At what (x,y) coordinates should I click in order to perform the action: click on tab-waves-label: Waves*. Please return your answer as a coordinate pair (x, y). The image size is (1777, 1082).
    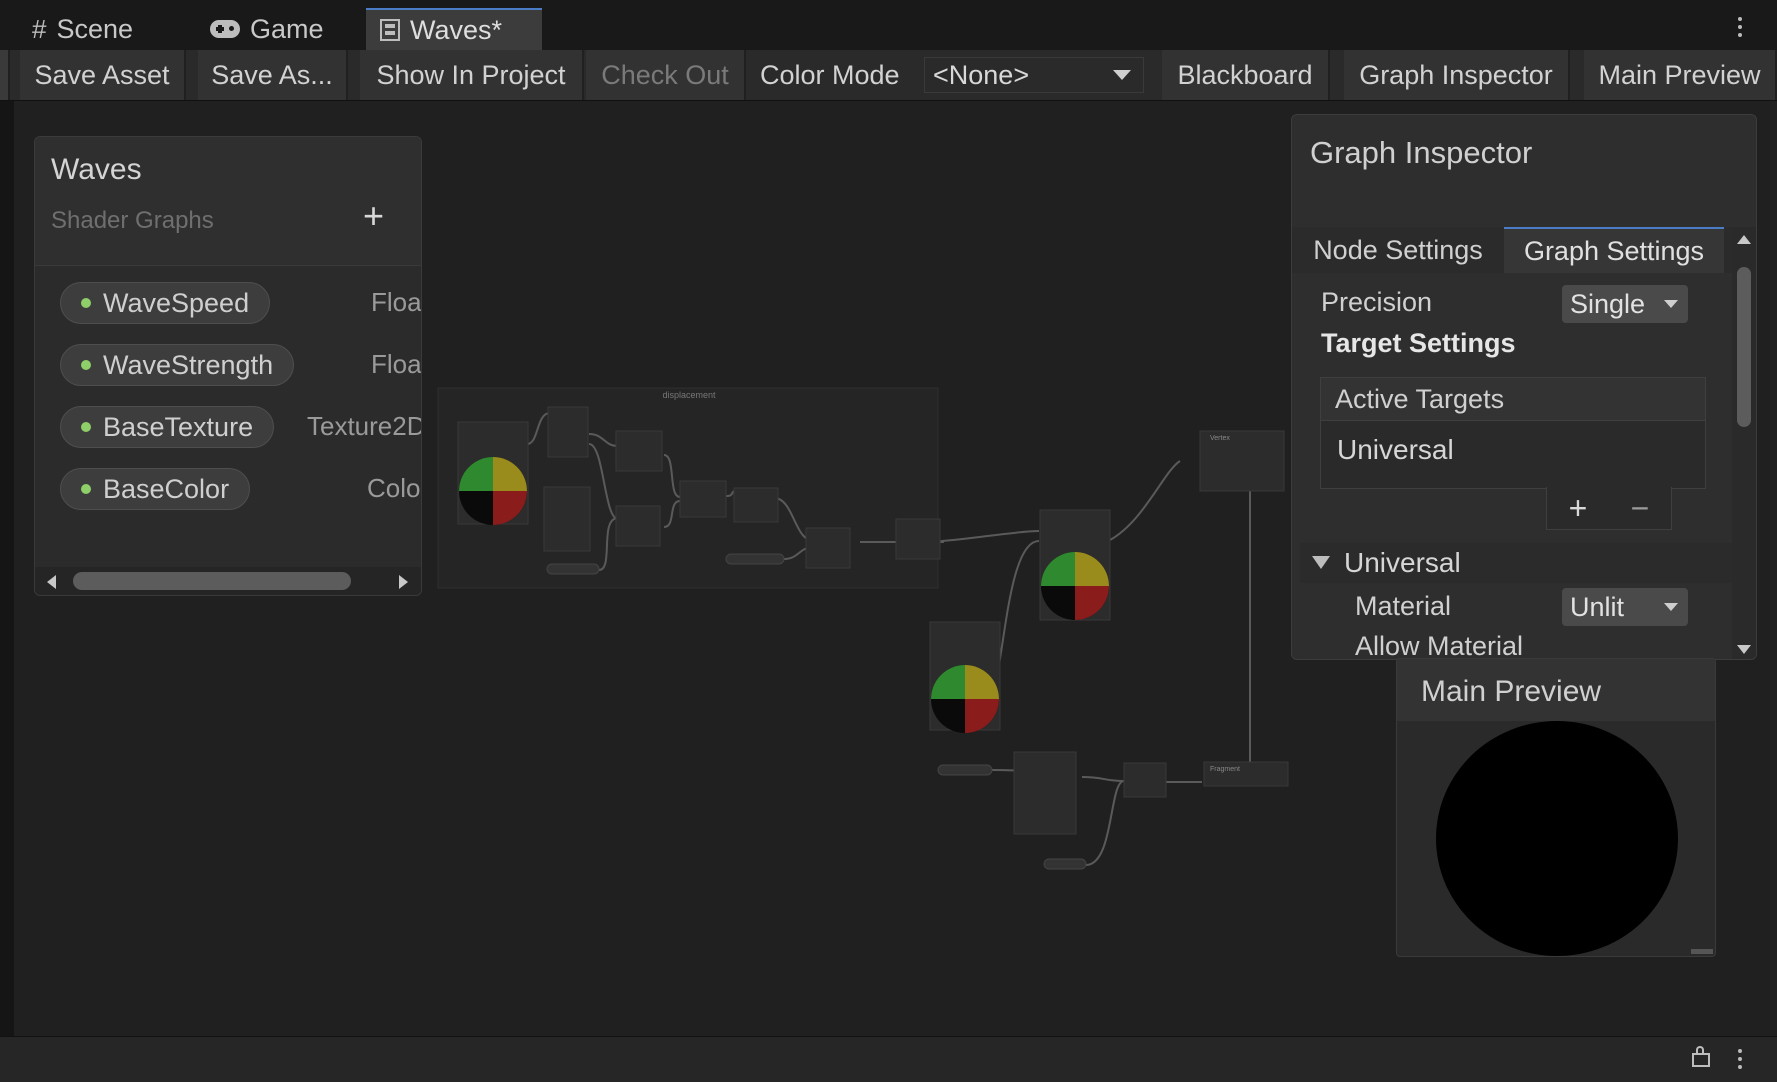
    Looking at the image, I should click on (456, 29).